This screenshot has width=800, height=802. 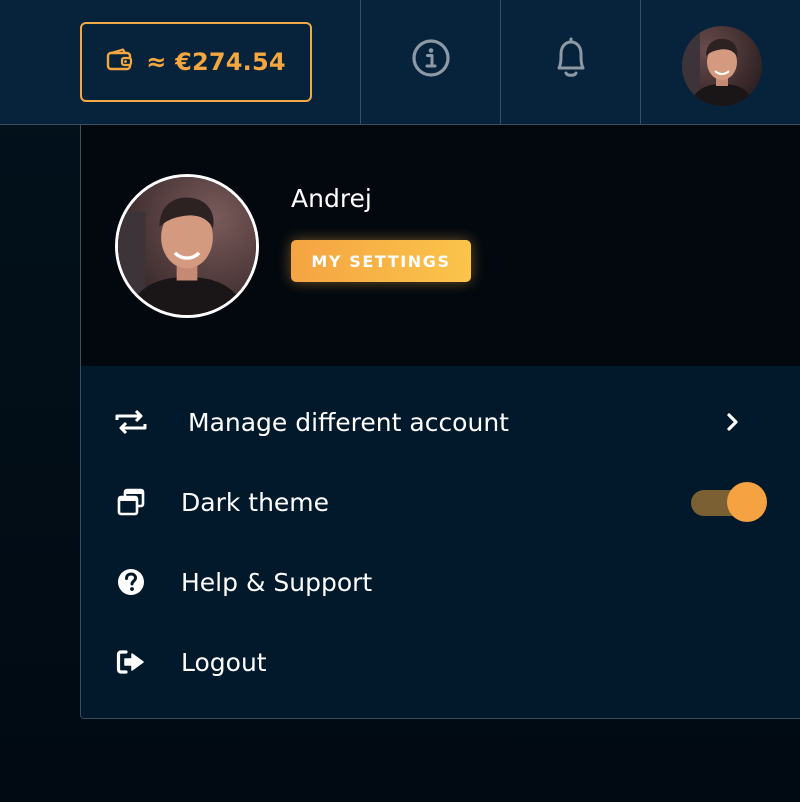 What do you see at coordinates (131, 422) in the screenshot?
I see `switch-account-icon` at bounding box center [131, 422].